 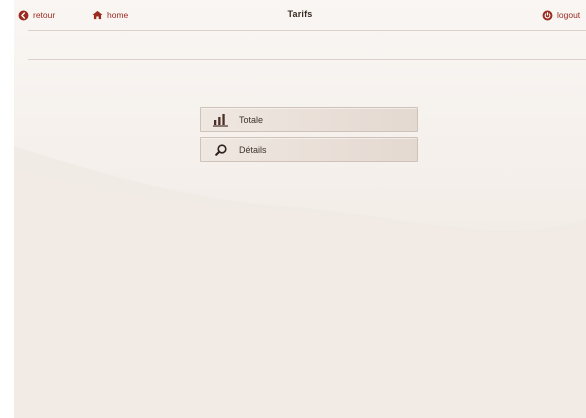 I want to click on logout-label: logout, so click(x=569, y=15).